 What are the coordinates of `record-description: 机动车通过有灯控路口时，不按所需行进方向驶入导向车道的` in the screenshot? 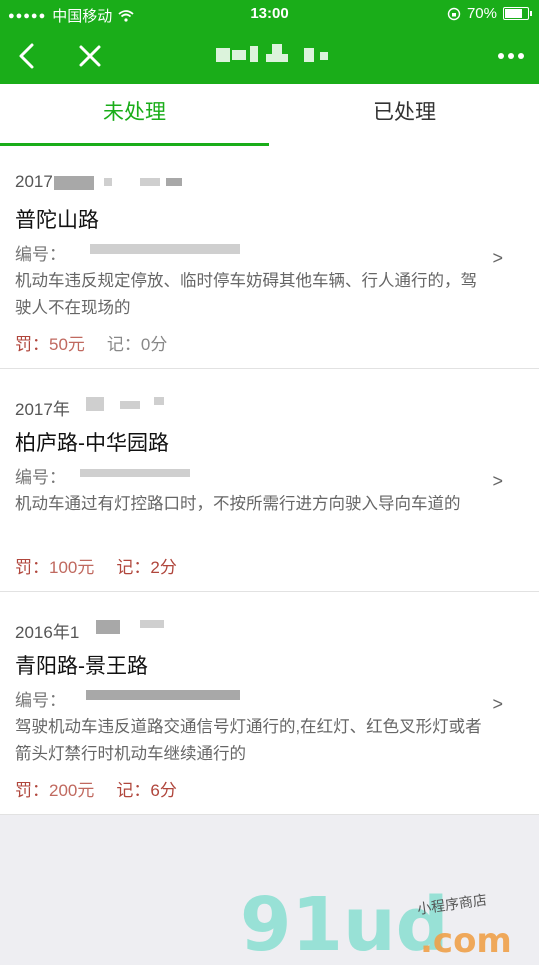 It's located at (238, 504).